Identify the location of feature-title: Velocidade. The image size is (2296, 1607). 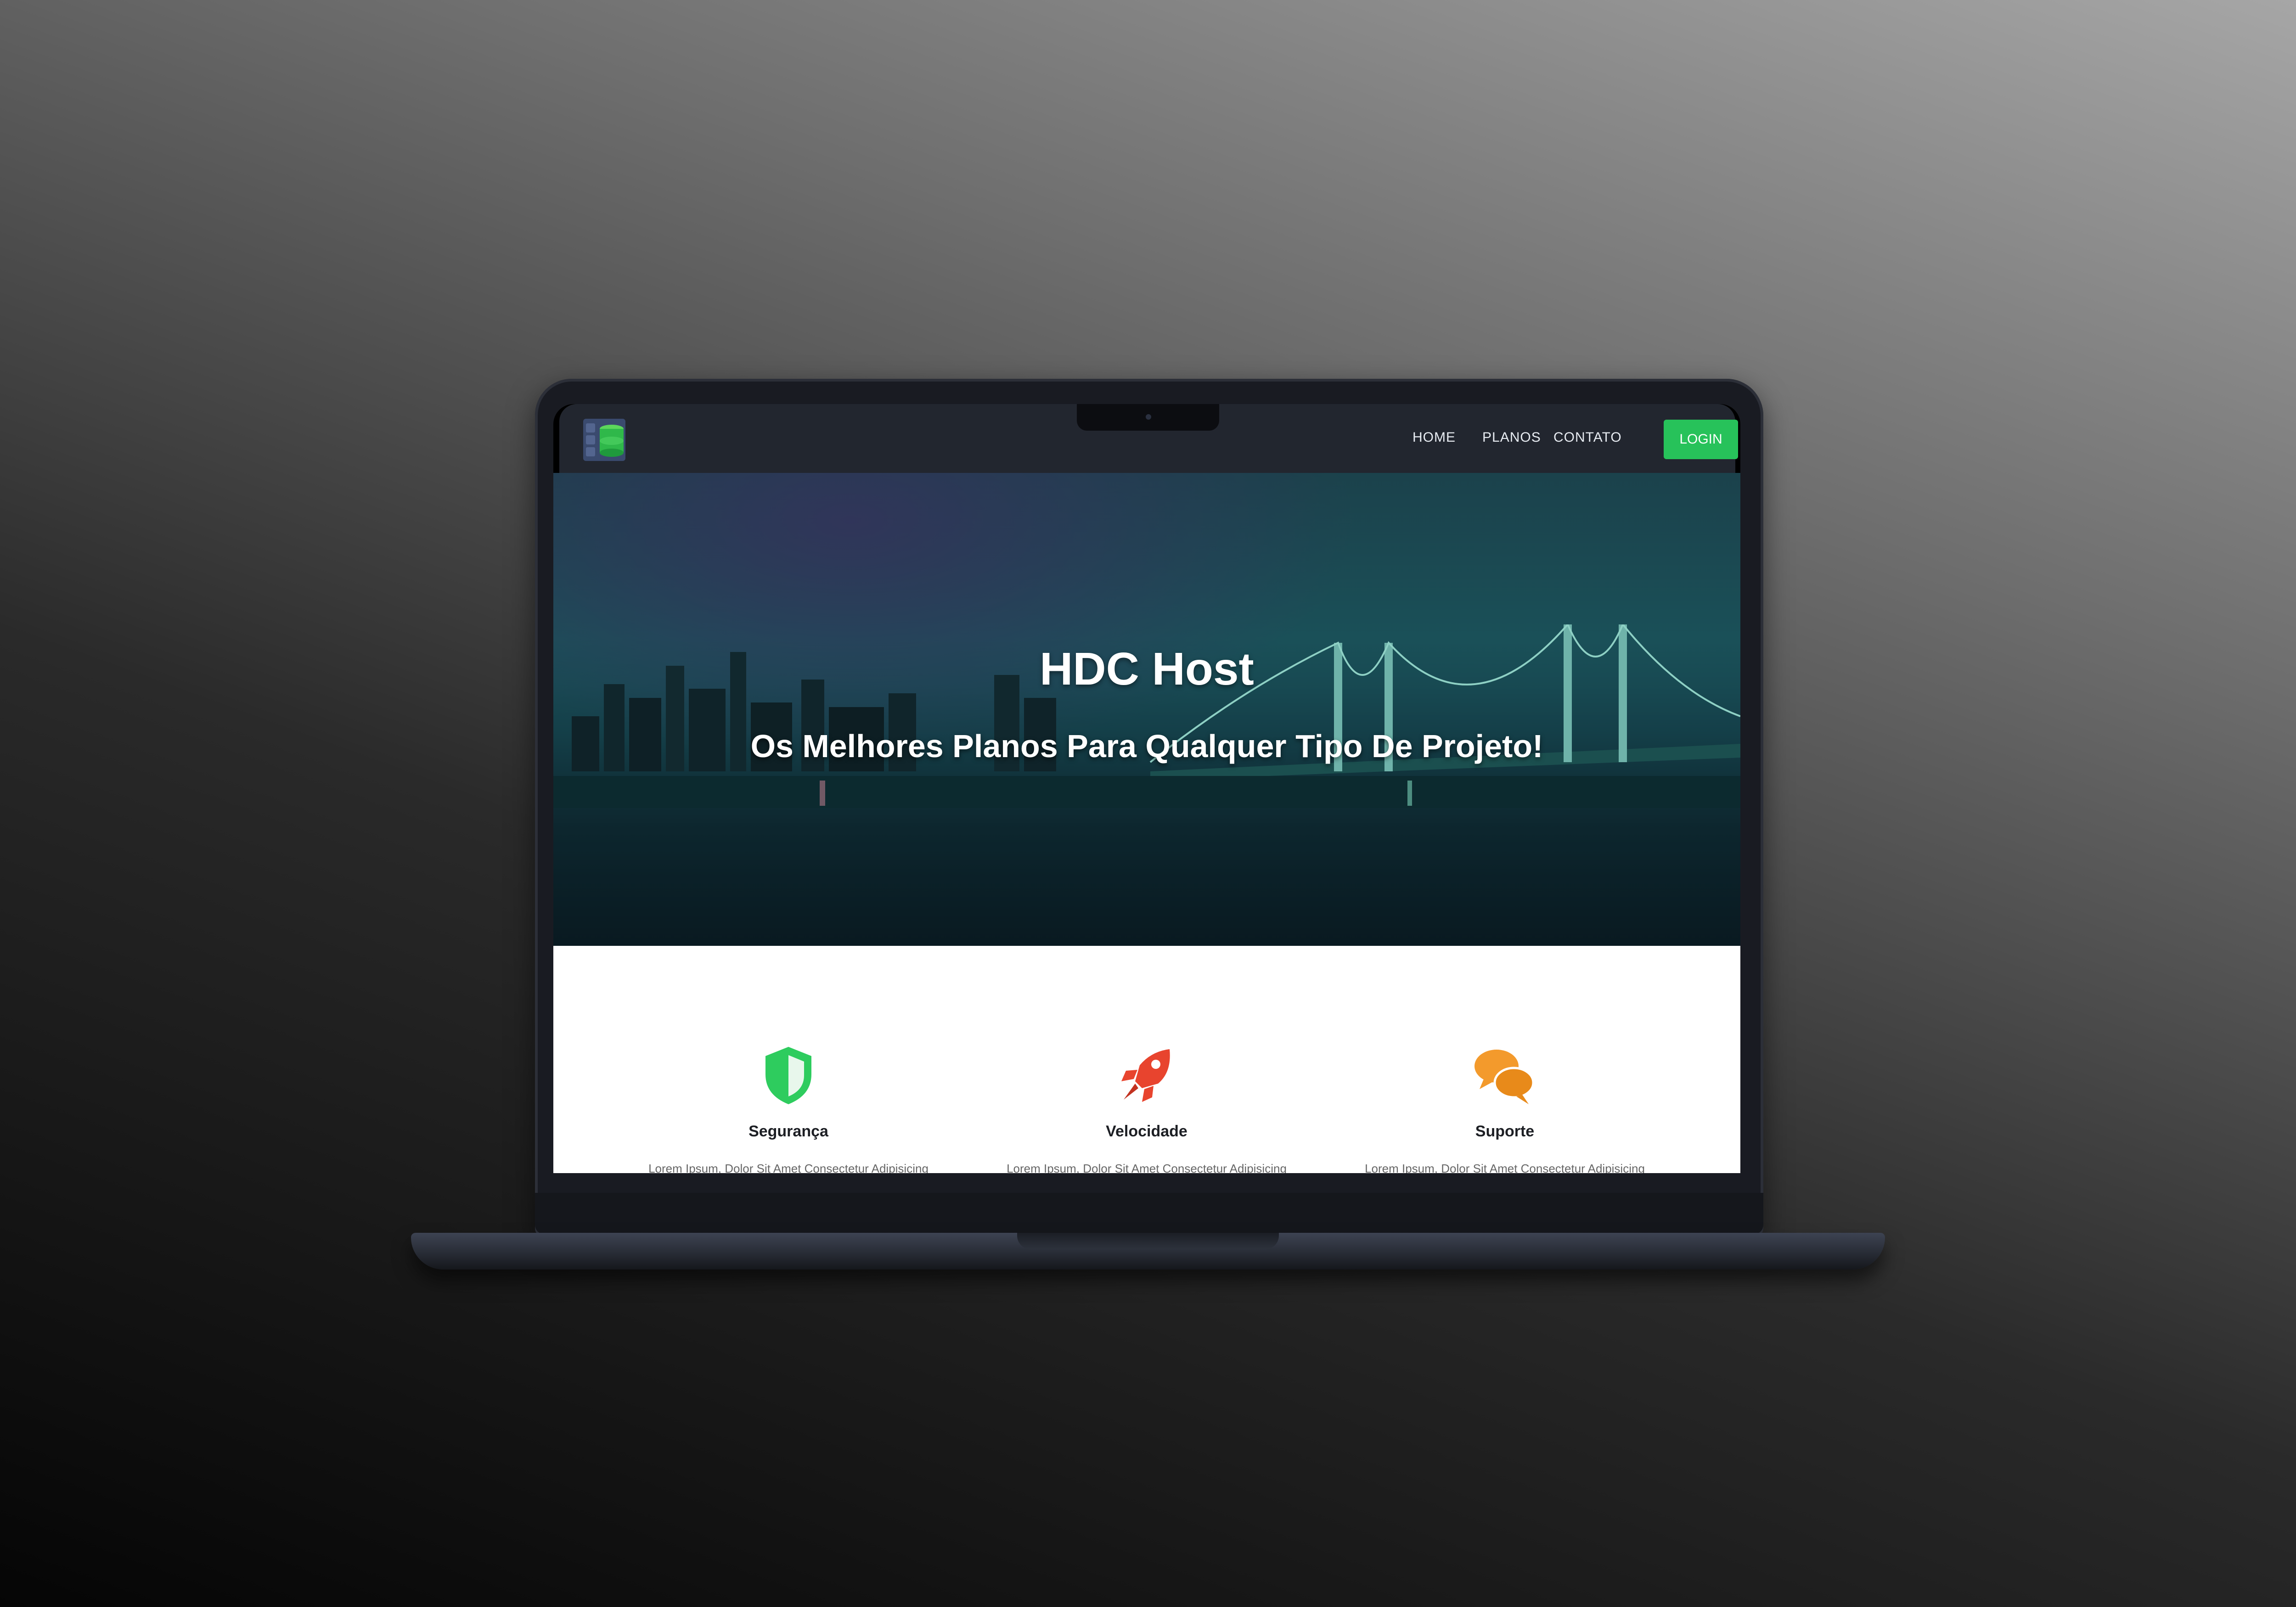
(1147, 1131).